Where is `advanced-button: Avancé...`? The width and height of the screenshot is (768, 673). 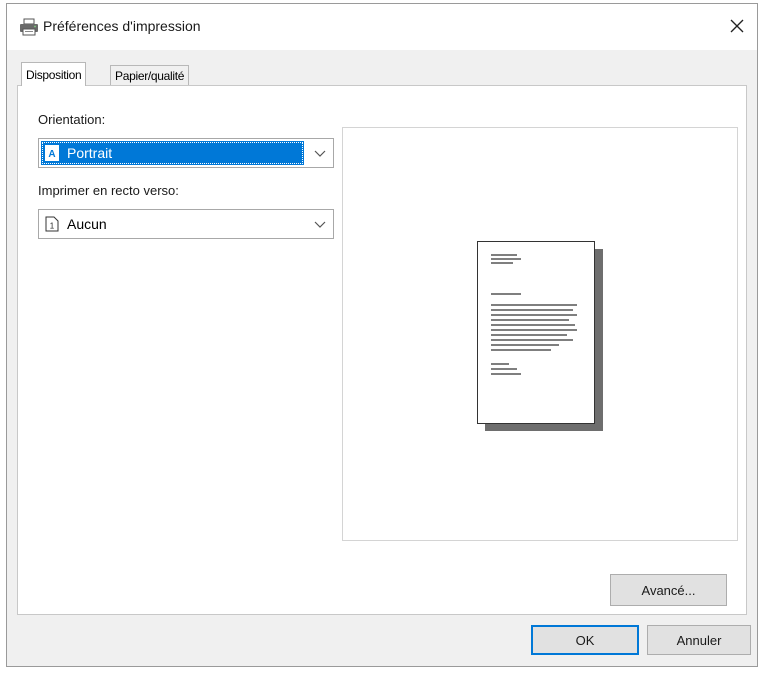
advanced-button: Avancé... is located at coordinates (668, 590).